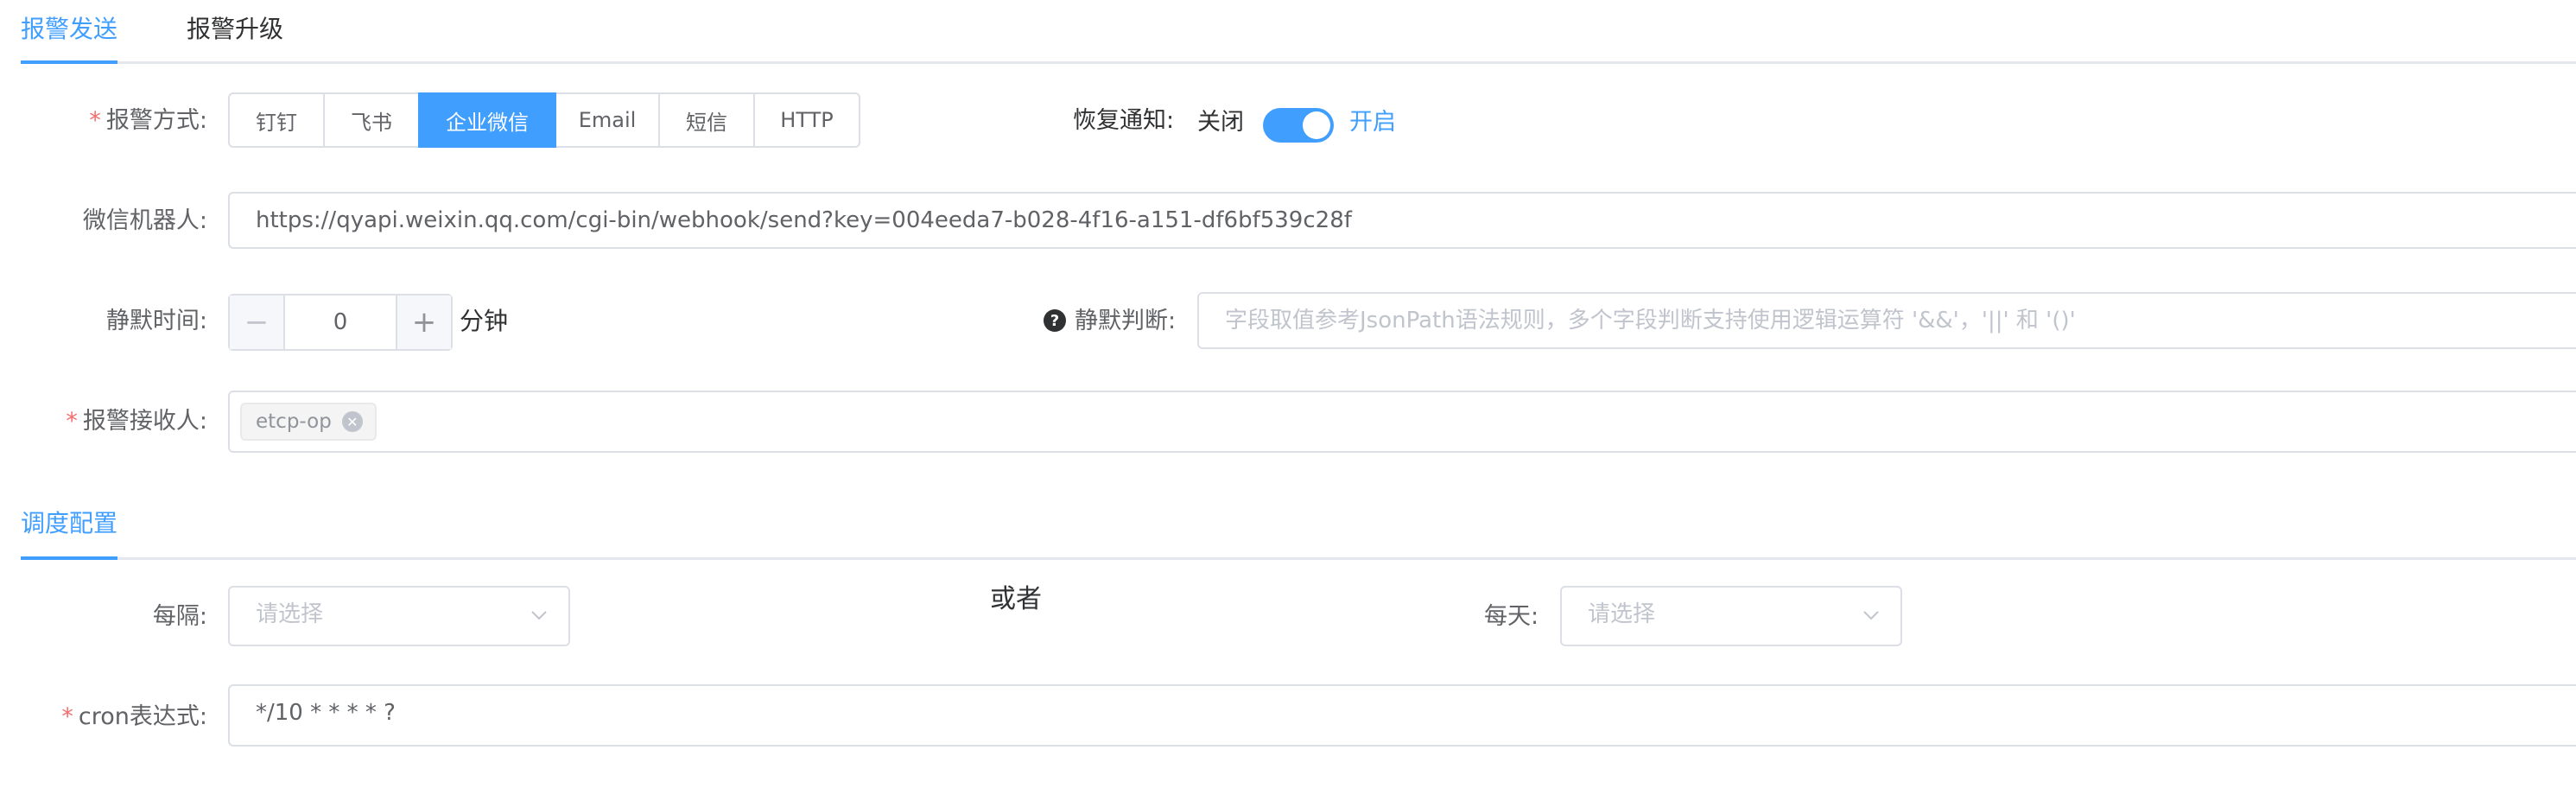 The image size is (2576, 788). I want to click on recovery-on-text: 开启, so click(1372, 122).